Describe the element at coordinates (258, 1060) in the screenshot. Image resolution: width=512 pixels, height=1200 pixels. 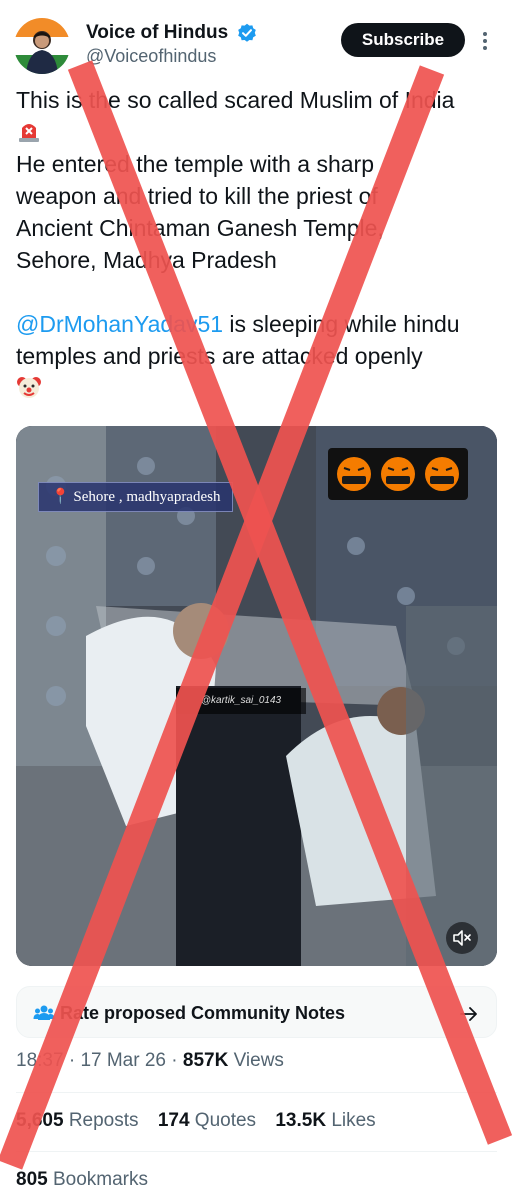
I see `views-label: Views` at that location.